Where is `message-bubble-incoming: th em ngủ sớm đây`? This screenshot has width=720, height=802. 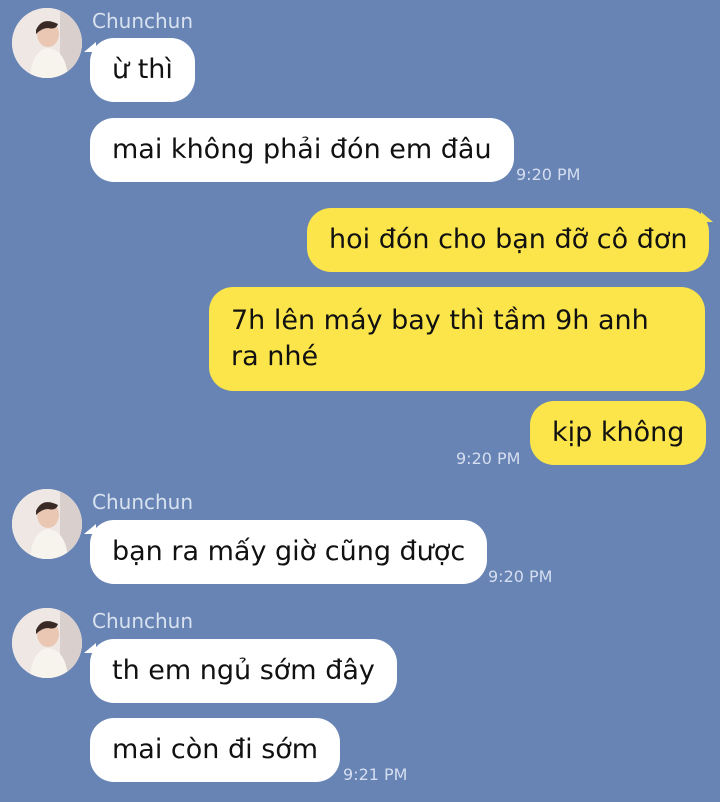 message-bubble-incoming: th em ngủ sớm đây is located at coordinates (243, 671).